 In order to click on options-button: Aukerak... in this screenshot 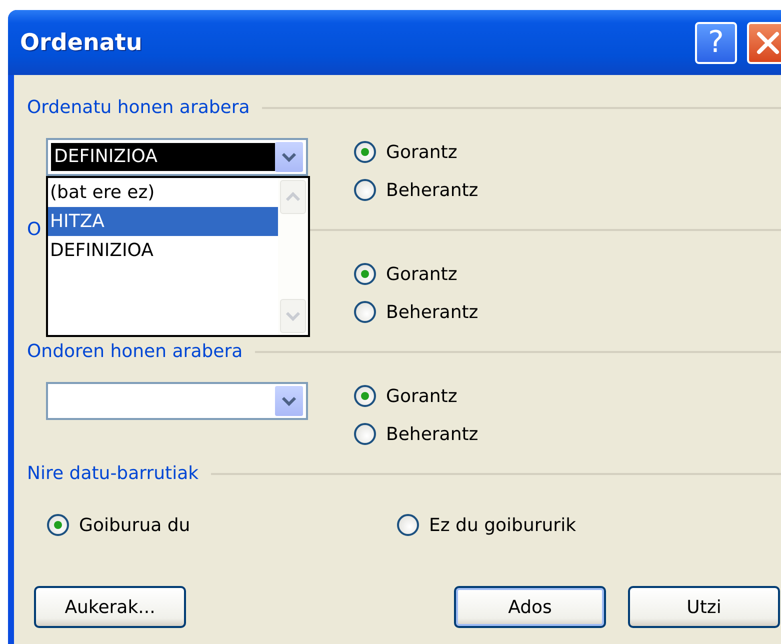, I will do `click(110, 607)`.